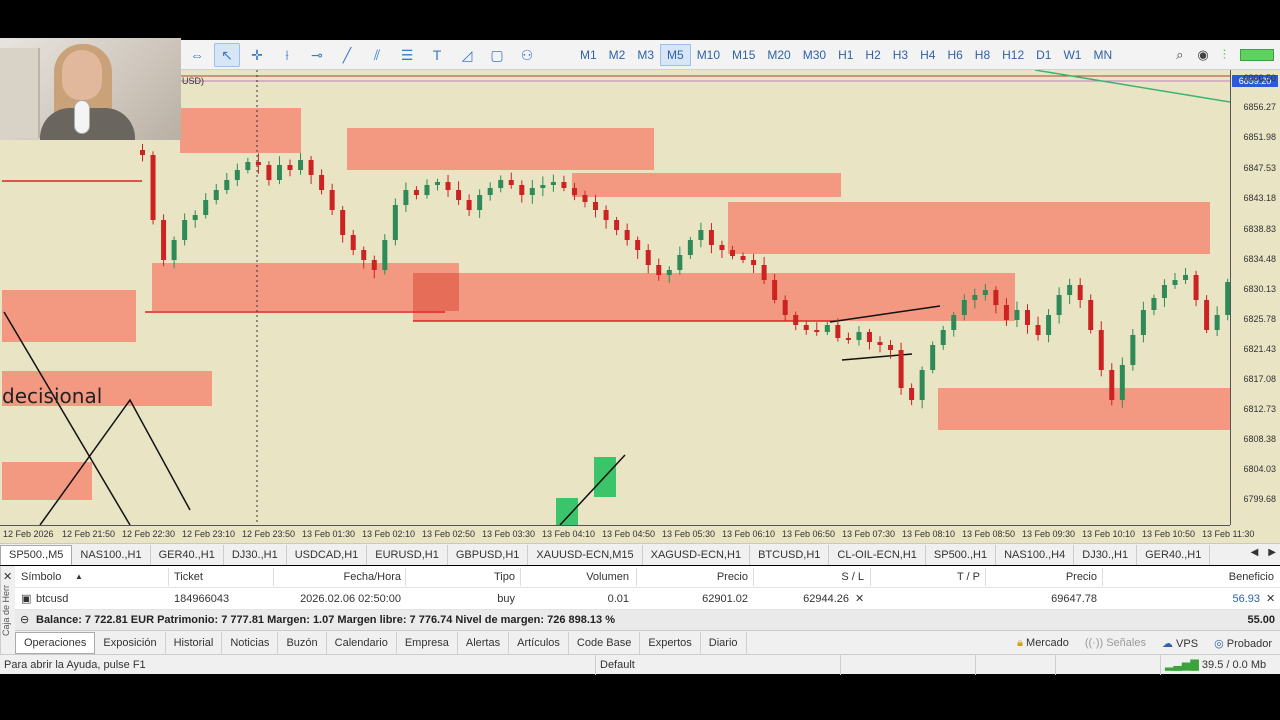 The width and height of the screenshot is (1280, 720). I want to click on chart-tab: XAGUSD-ECN,H1, so click(697, 554).